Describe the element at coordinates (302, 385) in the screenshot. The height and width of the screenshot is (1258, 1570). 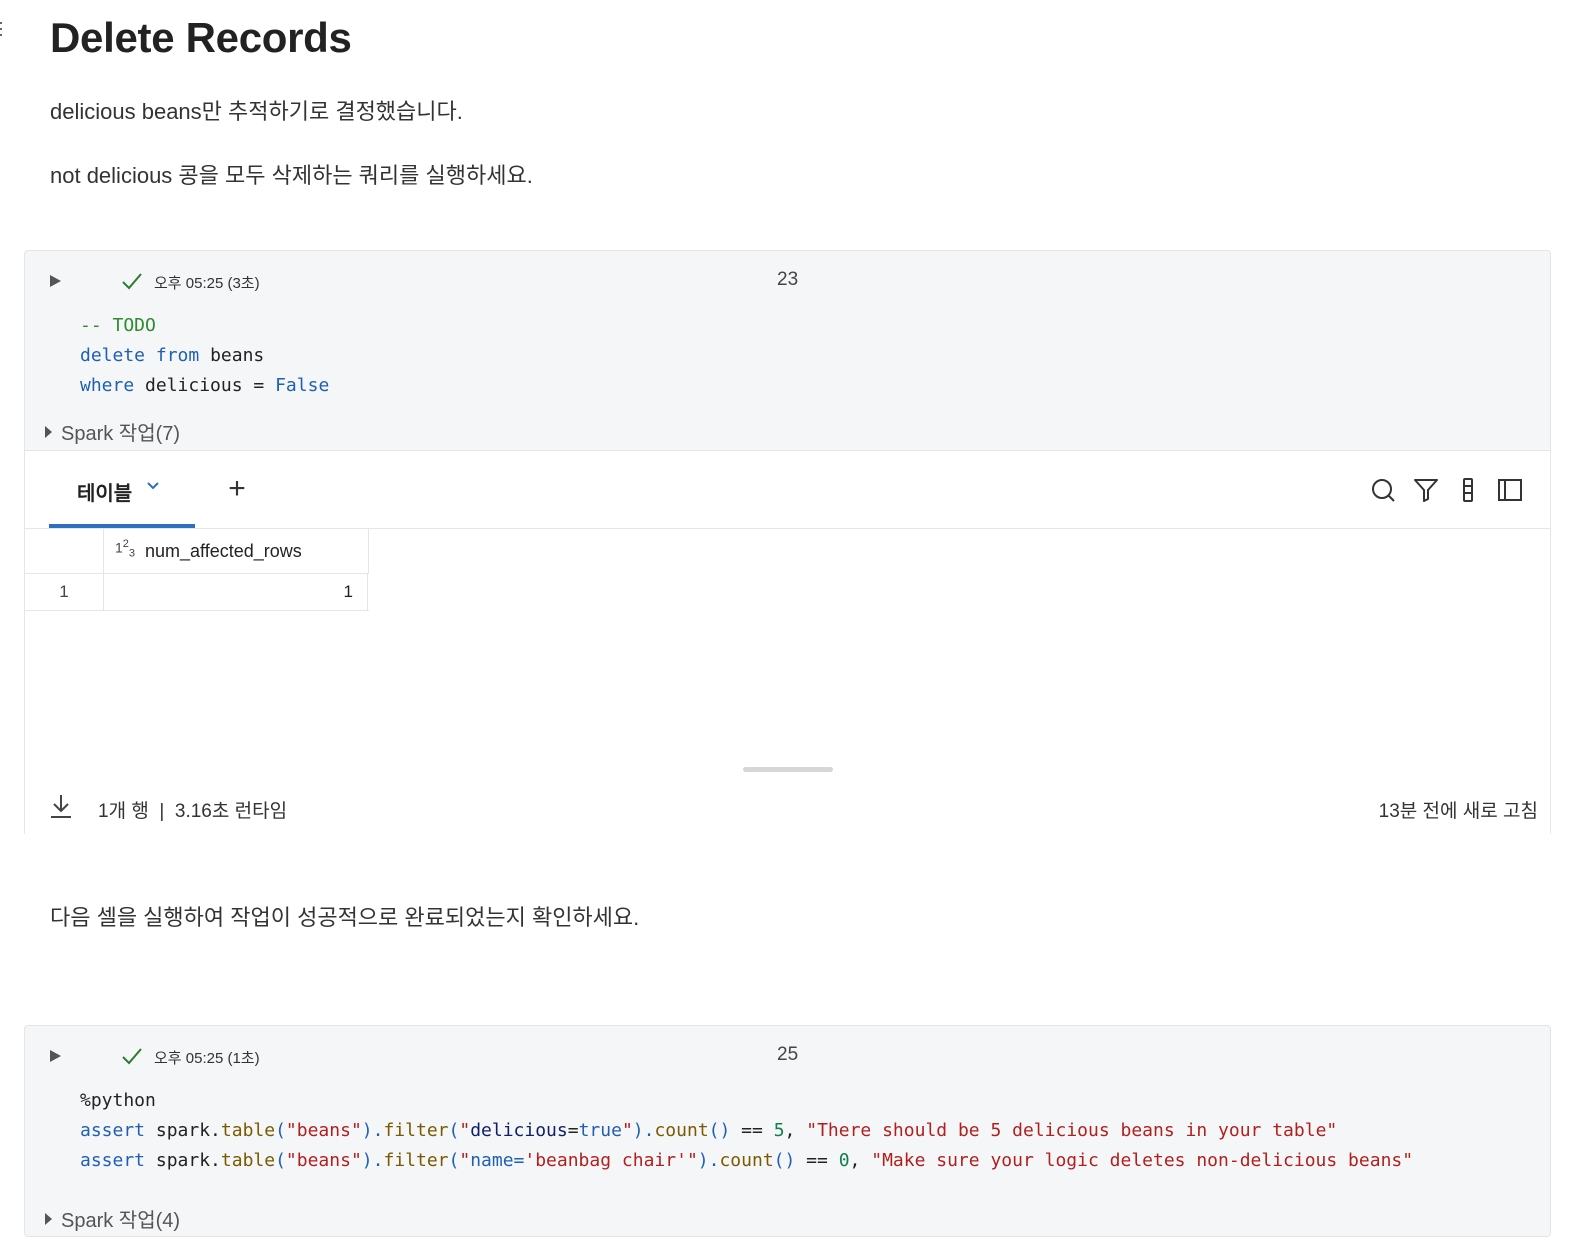
I see `code-keyword: False` at that location.